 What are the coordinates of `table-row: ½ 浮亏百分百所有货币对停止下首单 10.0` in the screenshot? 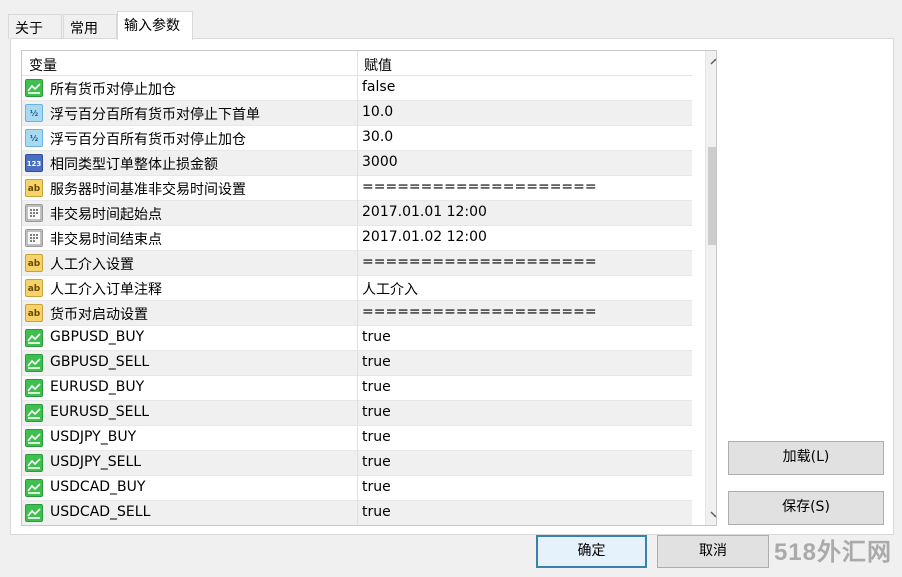 It's located at (357, 113).